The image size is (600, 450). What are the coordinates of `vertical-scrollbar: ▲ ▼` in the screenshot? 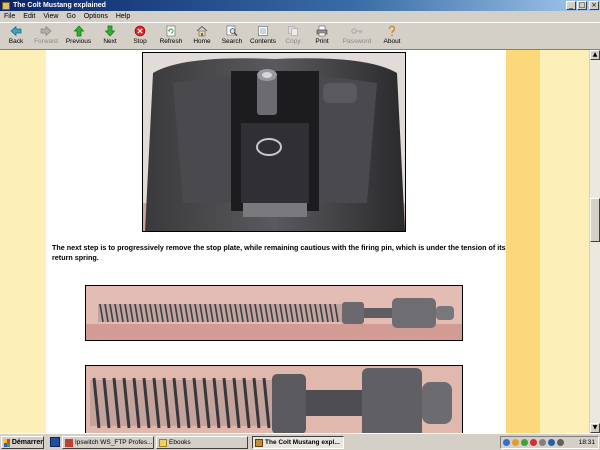 It's located at (594, 241).